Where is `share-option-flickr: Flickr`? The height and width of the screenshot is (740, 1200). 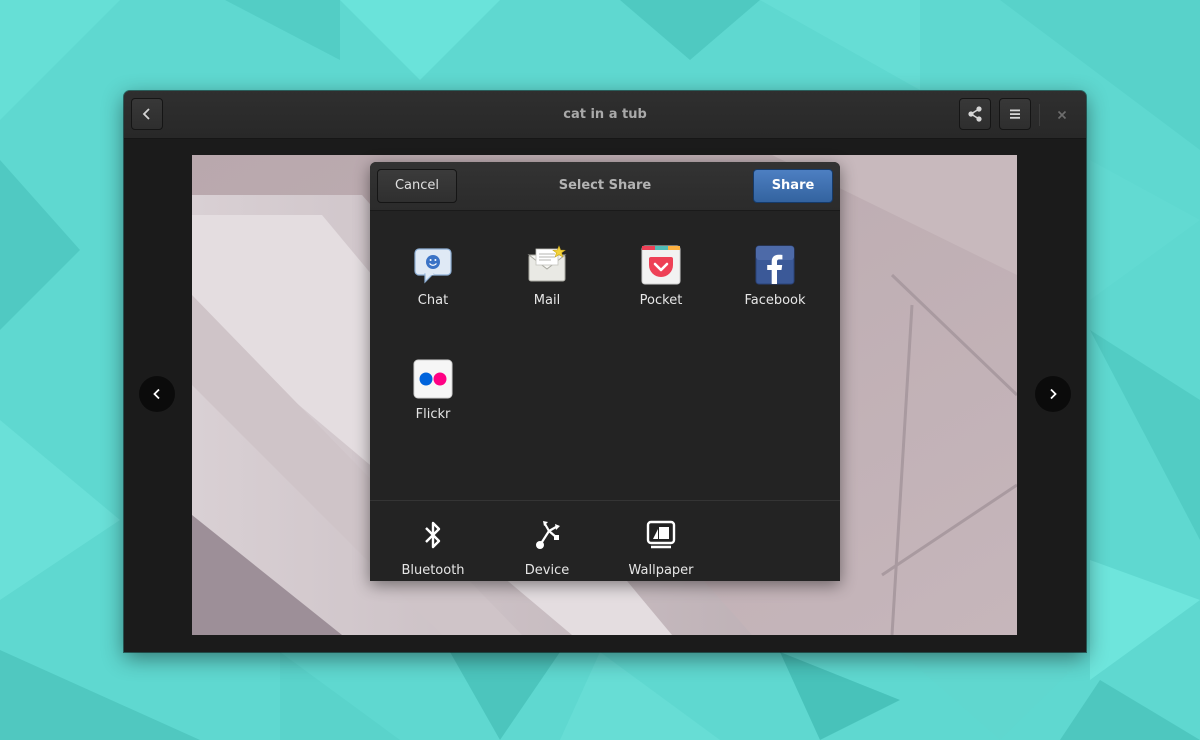 share-option-flickr: Flickr is located at coordinates (433, 399).